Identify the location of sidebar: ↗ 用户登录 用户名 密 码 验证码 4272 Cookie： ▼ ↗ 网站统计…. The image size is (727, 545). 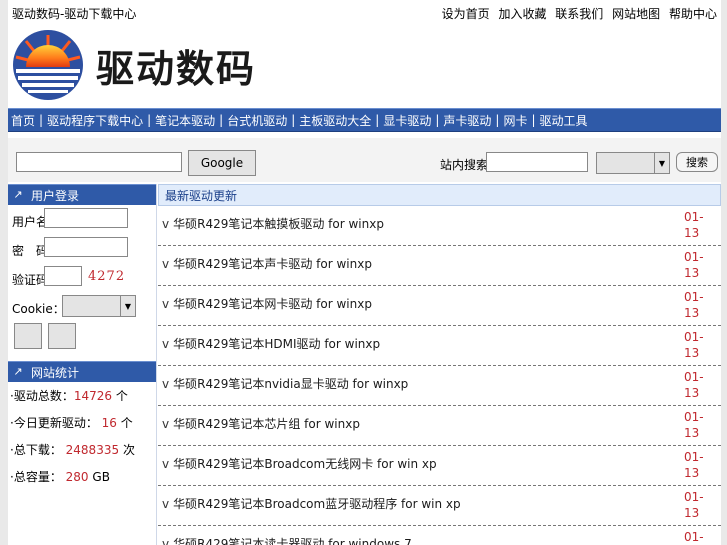
(82, 364).